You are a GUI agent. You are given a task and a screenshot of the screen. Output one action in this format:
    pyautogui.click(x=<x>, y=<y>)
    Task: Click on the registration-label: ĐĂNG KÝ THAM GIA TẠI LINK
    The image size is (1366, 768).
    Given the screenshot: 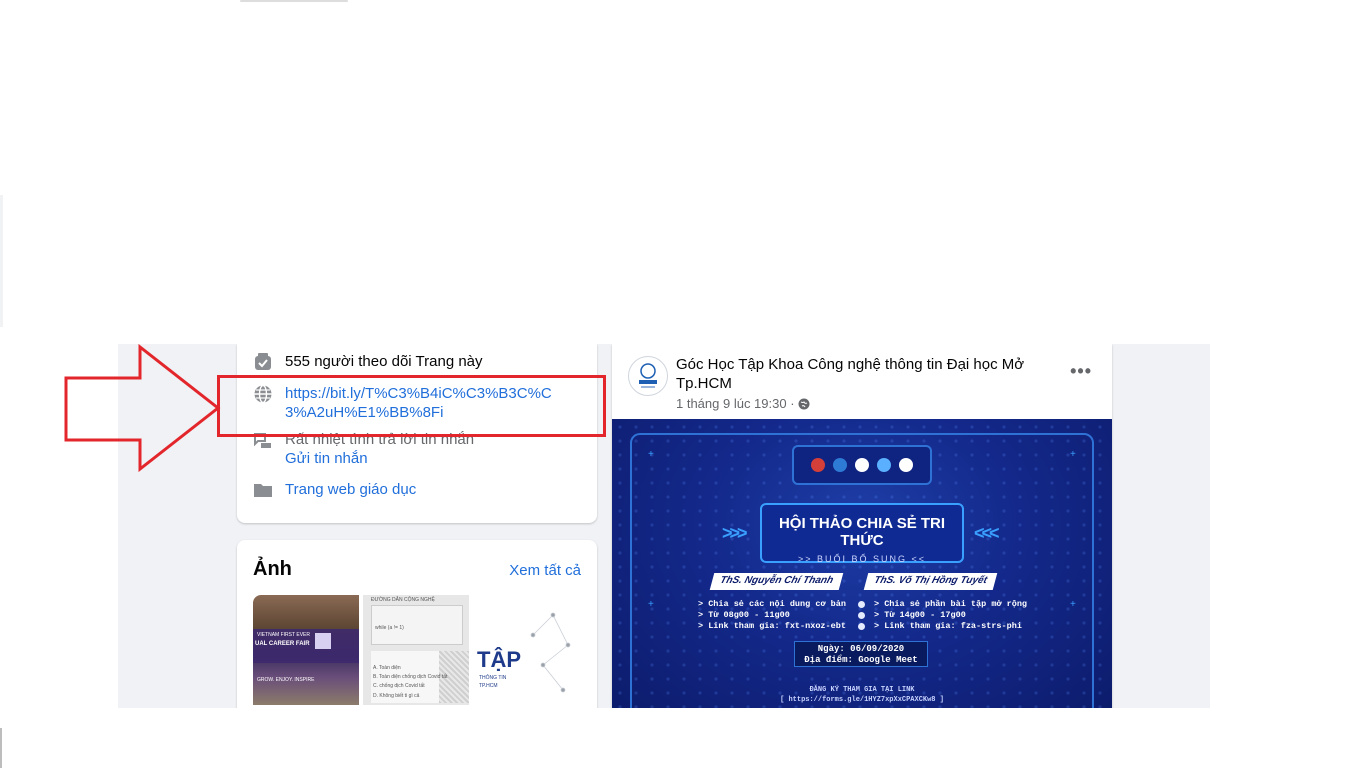 What is the action you would take?
    pyautogui.click(x=862, y=690)
    